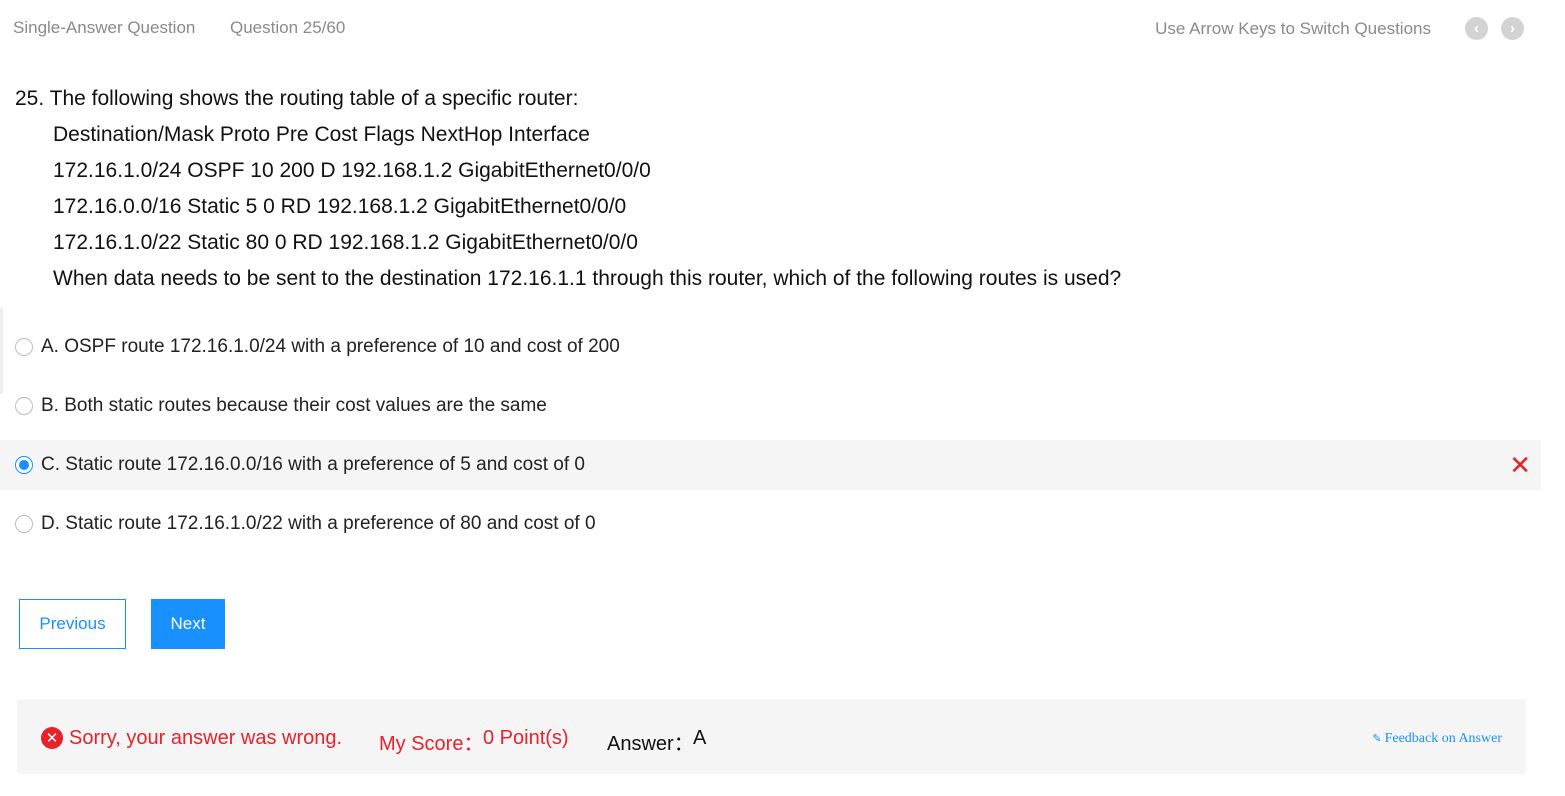 The width and height of the screenshot is (1565, 796). Describe the element at coordinates (206, 738) in the screenshot. I see `result-message: Sorry, your answer was wrong.` at that location.